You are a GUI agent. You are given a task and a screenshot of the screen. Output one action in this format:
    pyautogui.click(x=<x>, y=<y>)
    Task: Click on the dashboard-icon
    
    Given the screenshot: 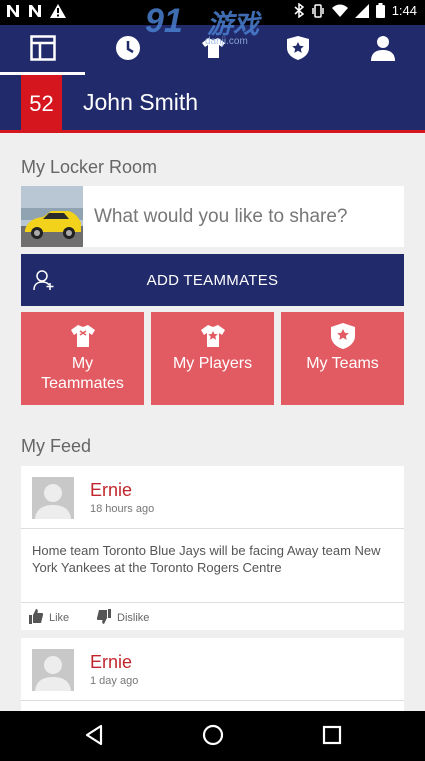 What is the action you would take?
    pyautogui.click(x=42, y=50)
    